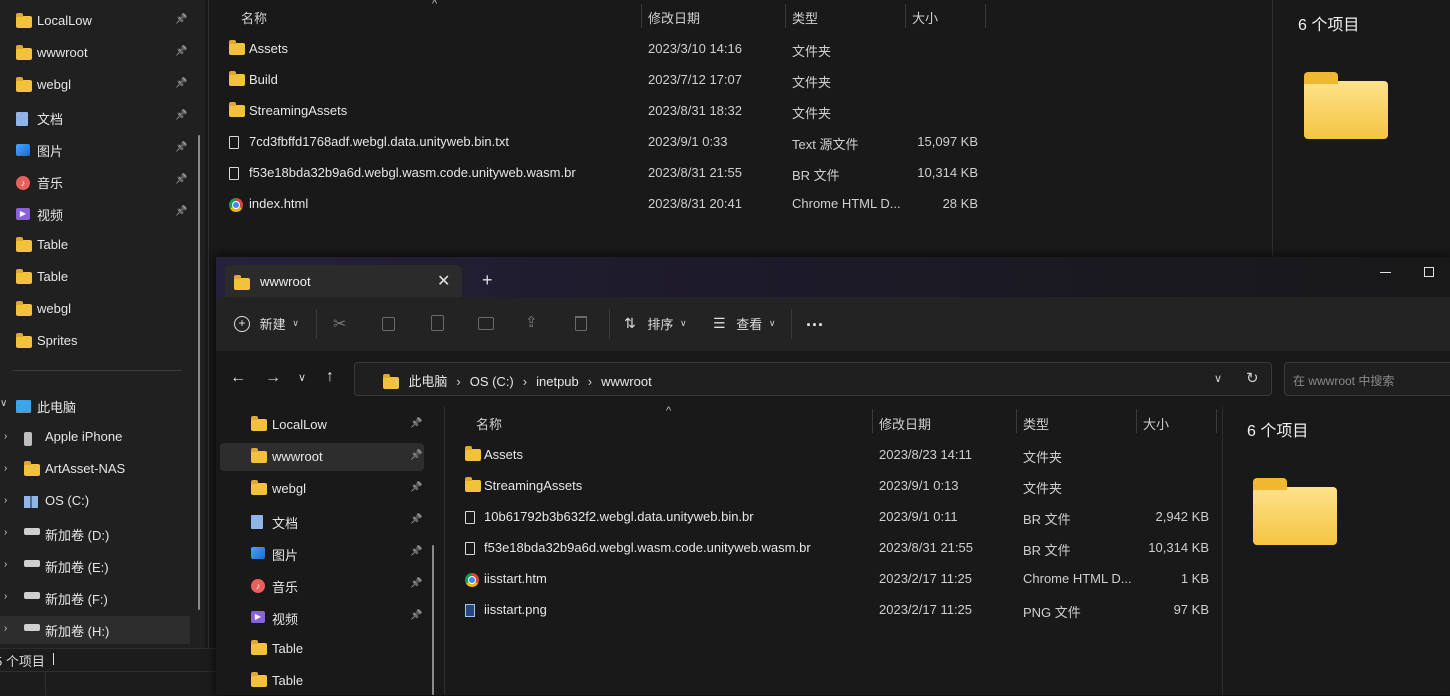 The width and height of the screenshot is (1450, 696). I want to click on back-arrow-icon: ←, so click(238, 378).